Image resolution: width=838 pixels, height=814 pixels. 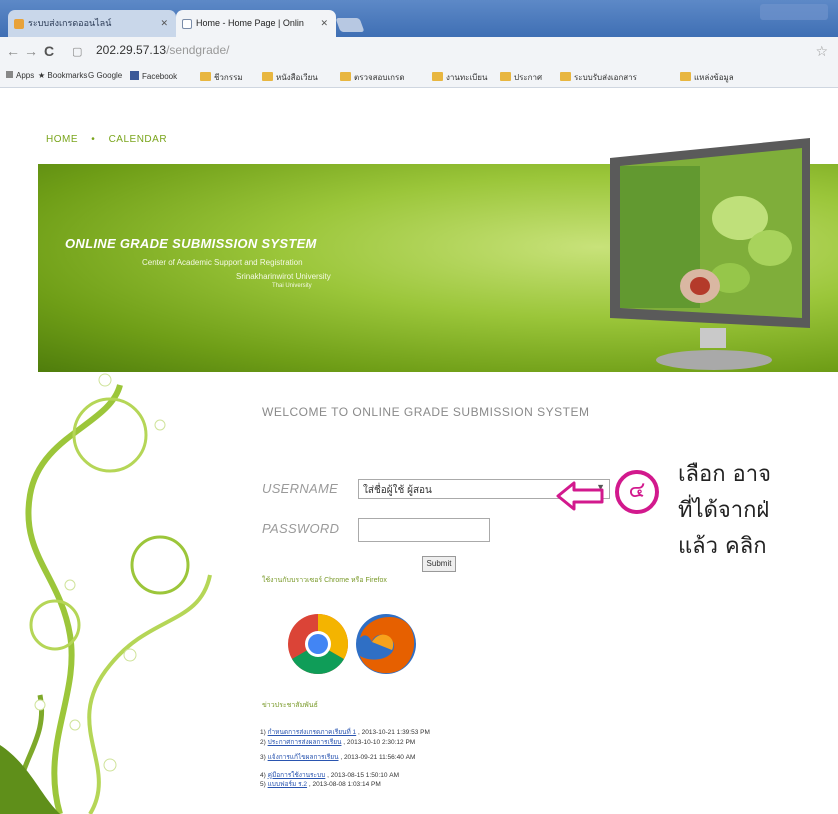 I want to click on monitor-illustration, so click(x=710, y=254).